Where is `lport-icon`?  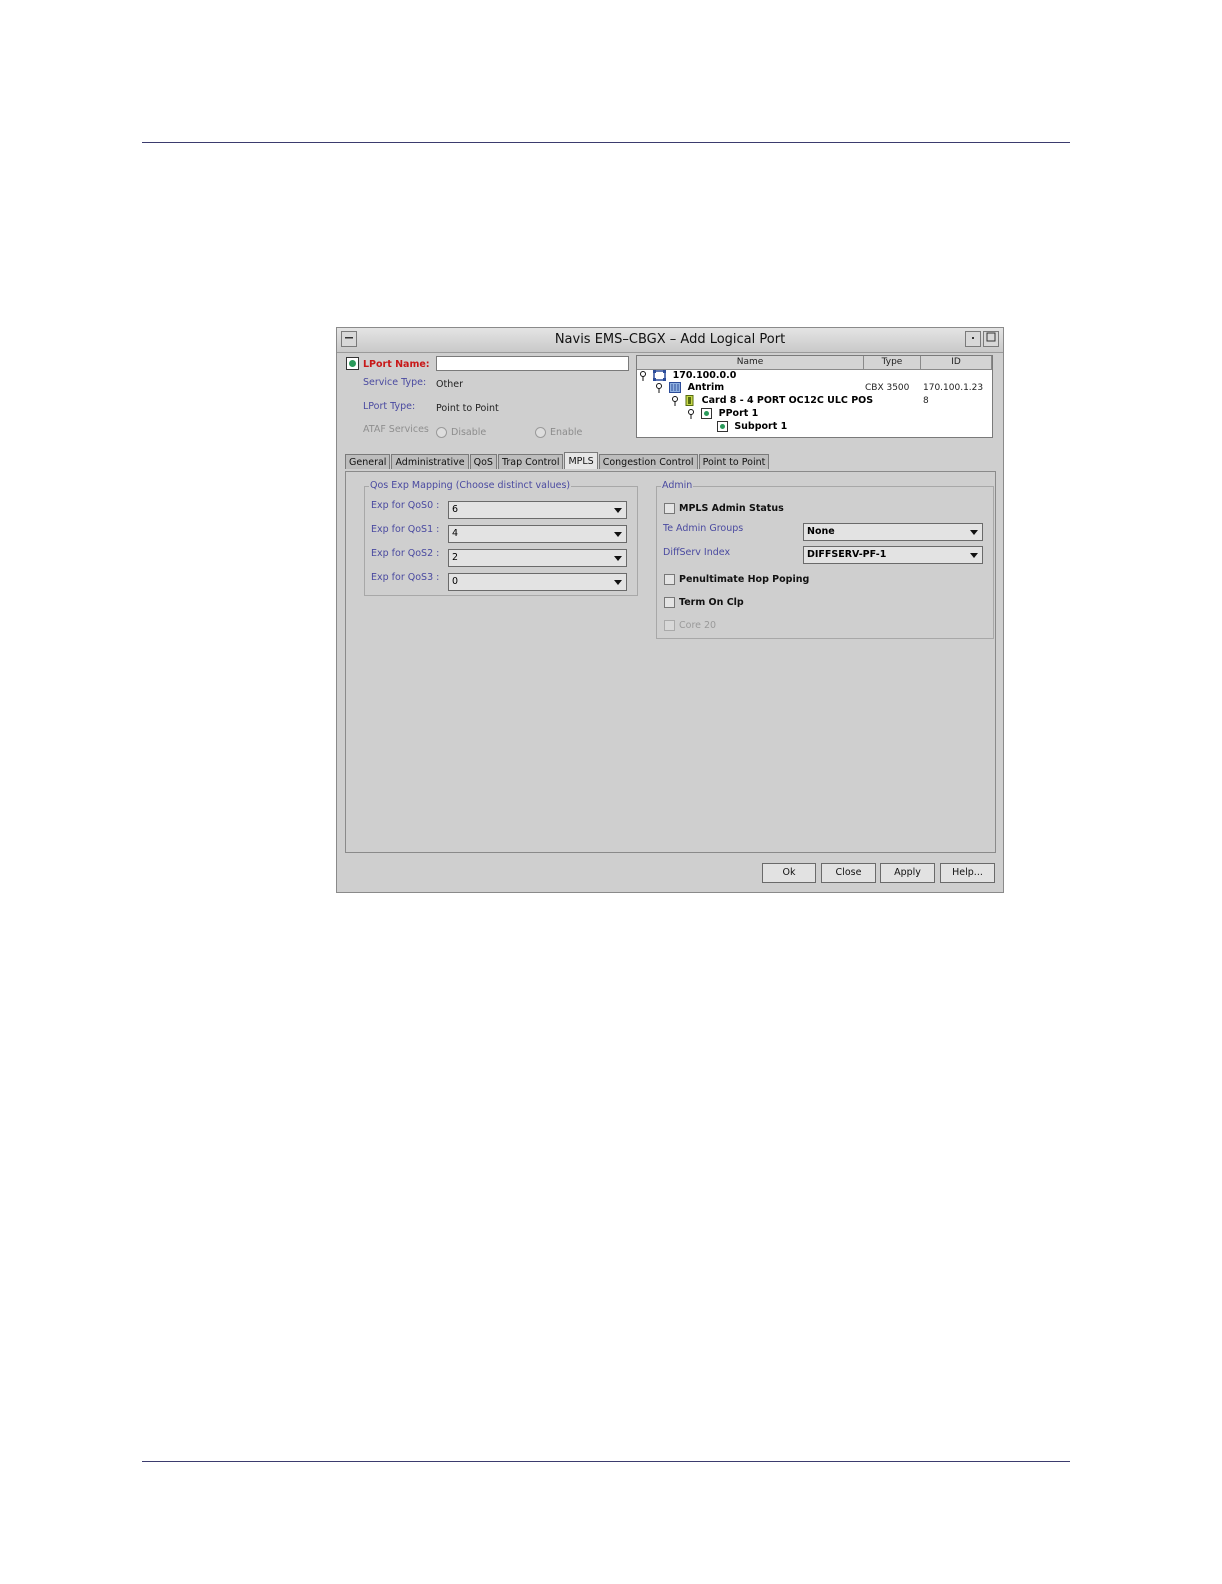
lport-icon is located at coordinates (352, 363).